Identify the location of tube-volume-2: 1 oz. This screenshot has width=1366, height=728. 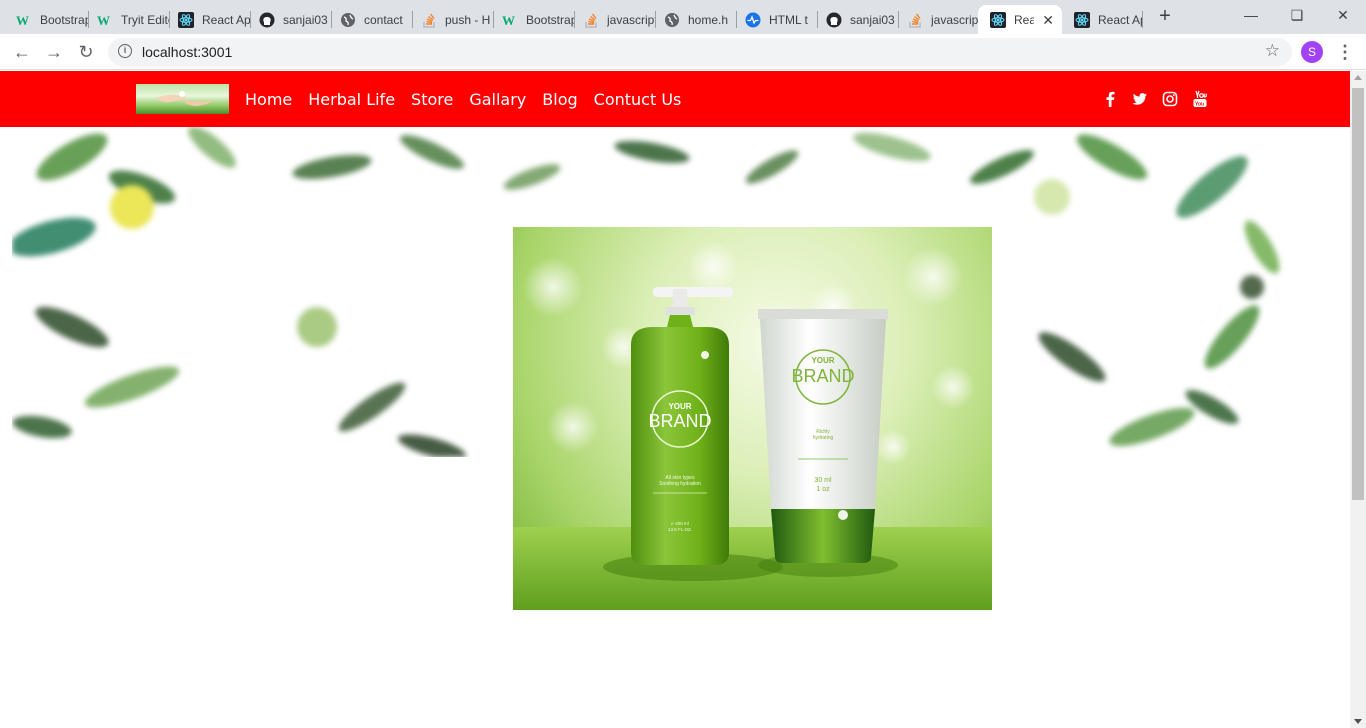
(823, 489).